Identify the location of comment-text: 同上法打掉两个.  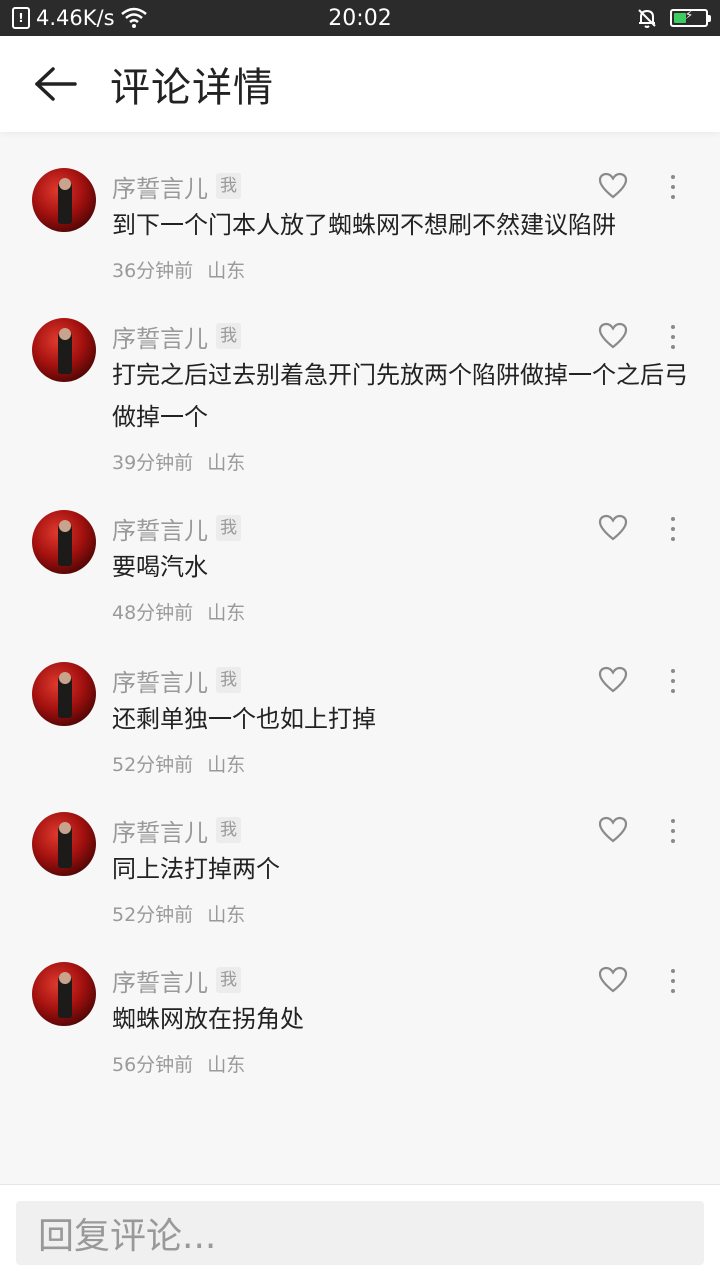
(196, 869).